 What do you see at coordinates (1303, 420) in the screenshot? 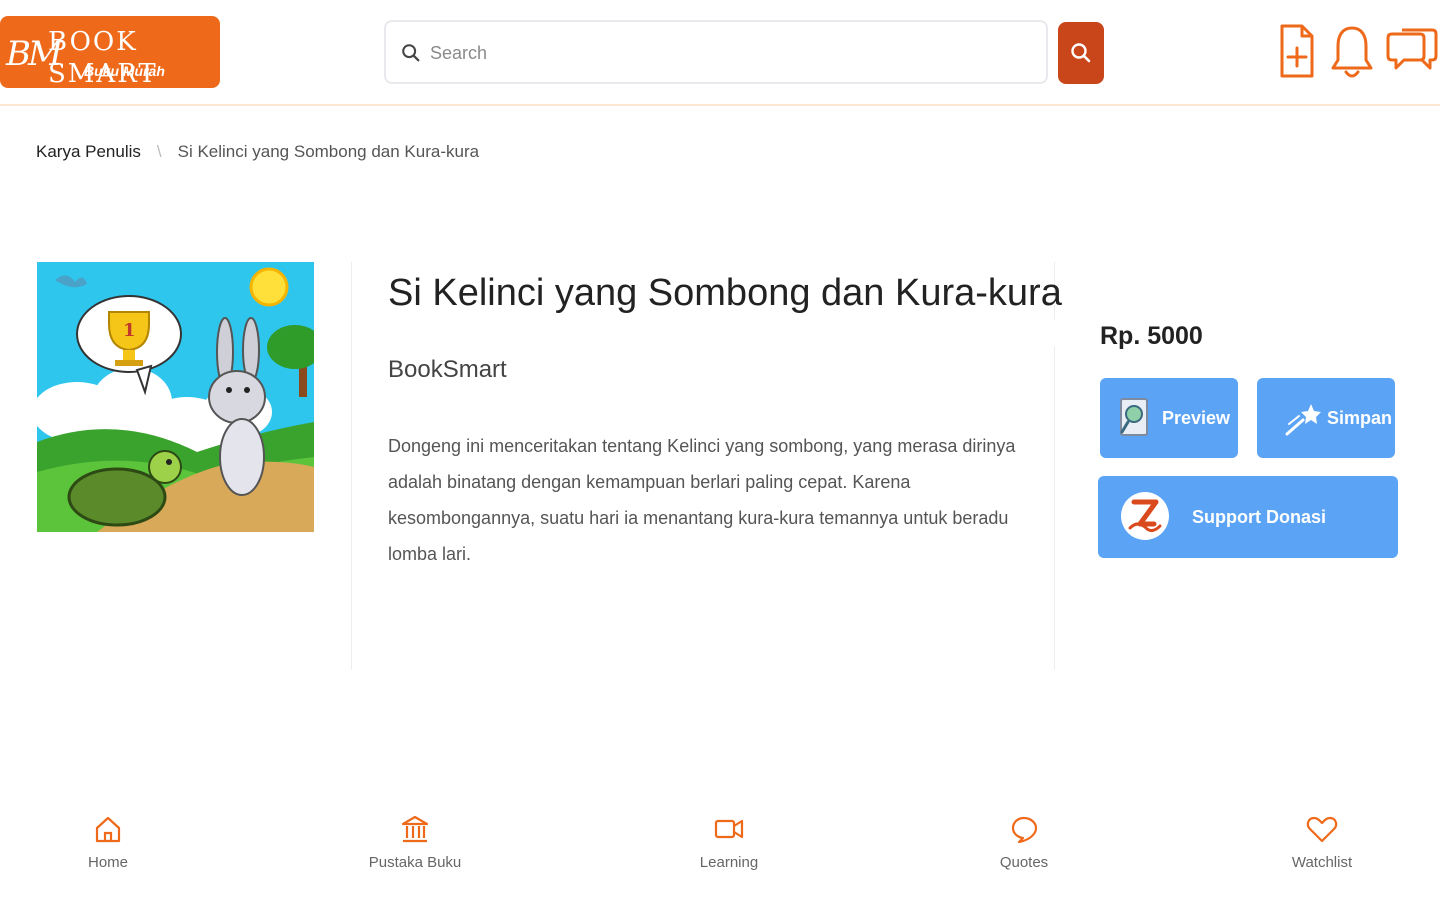
I see `shooting-star-icon` at bounding box center [1303, 420].